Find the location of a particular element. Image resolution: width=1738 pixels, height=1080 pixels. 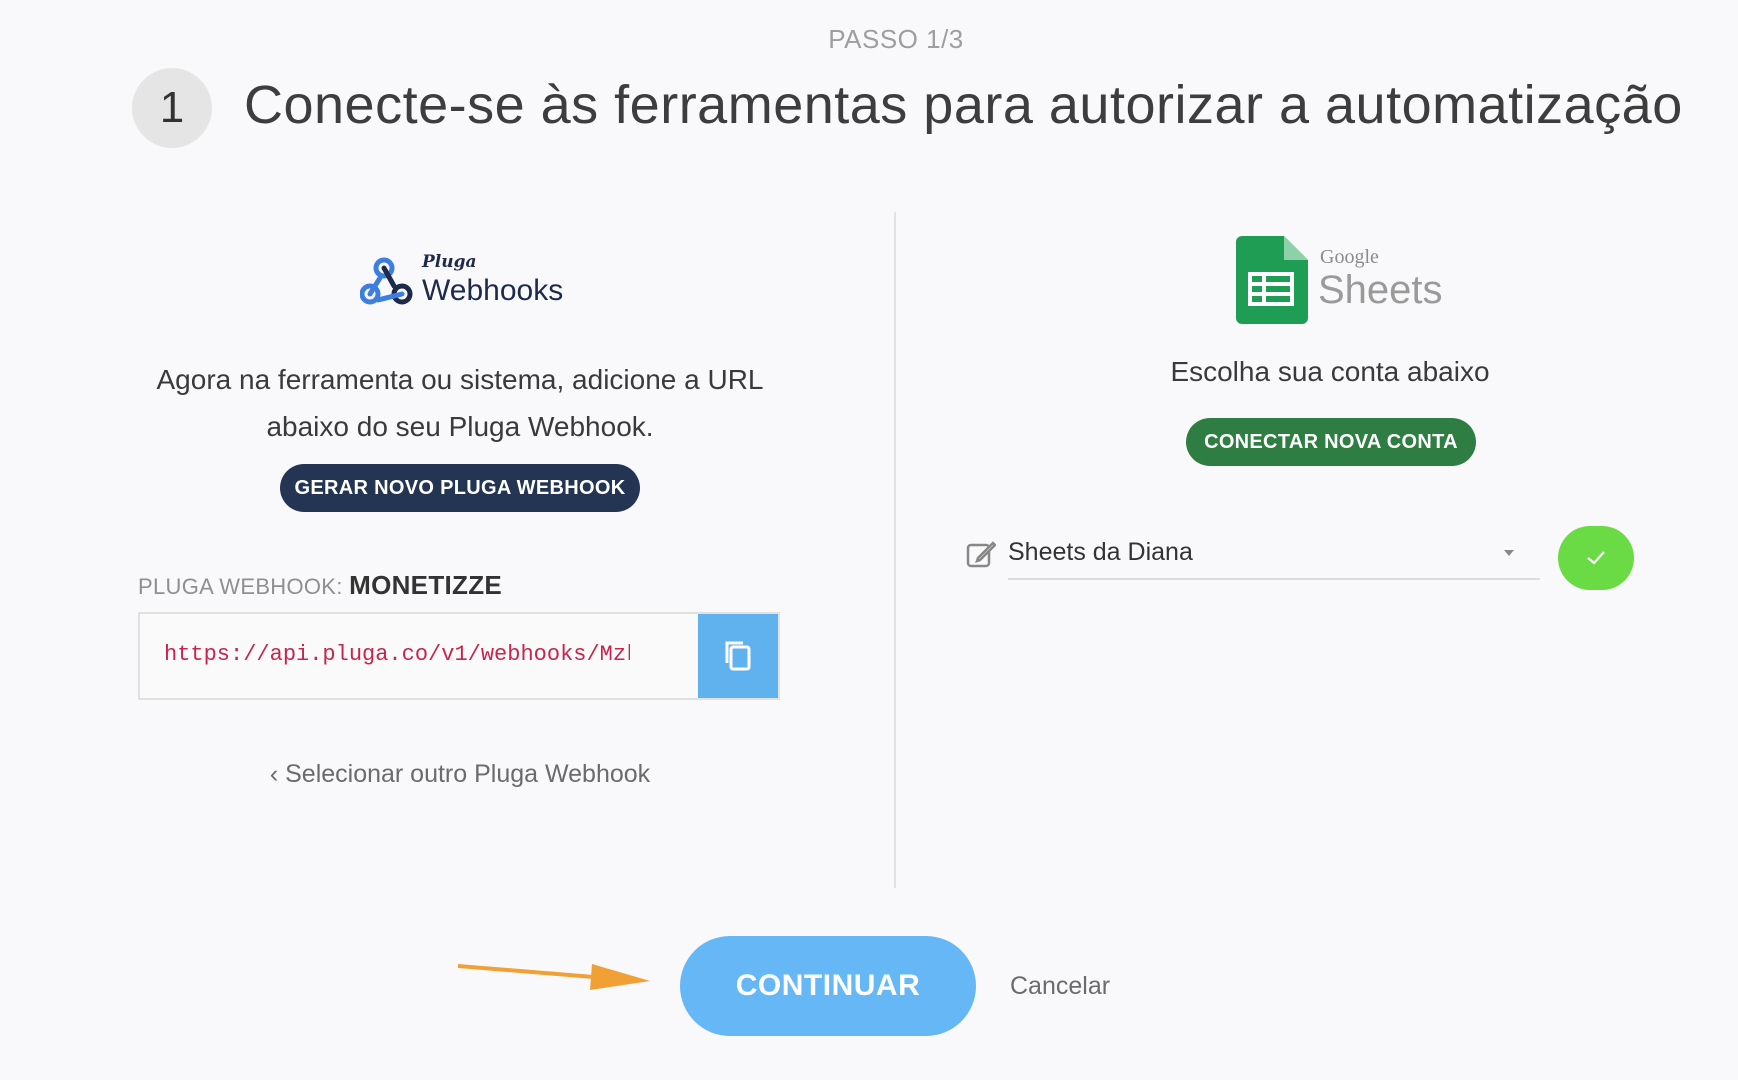

step-number-badge: 1 is located at coordinates (172, 108).